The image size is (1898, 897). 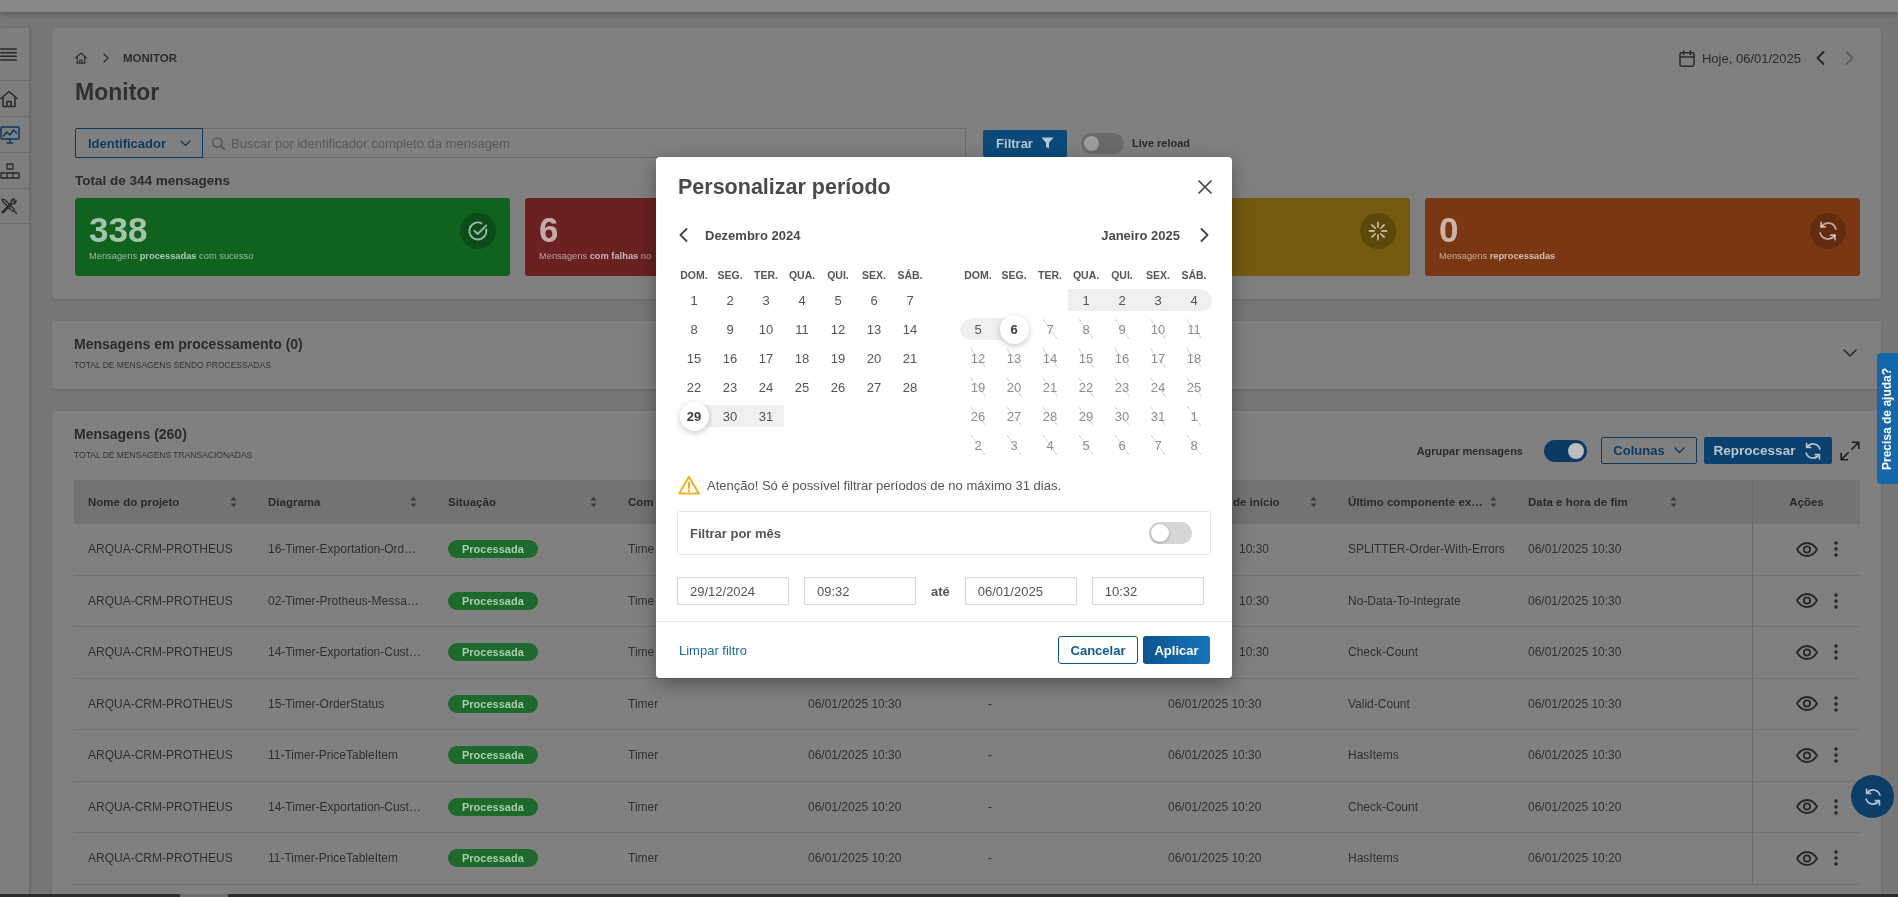 I want to click on table-cell: 06/01/2025 10:20, so click(x=855, y=858).